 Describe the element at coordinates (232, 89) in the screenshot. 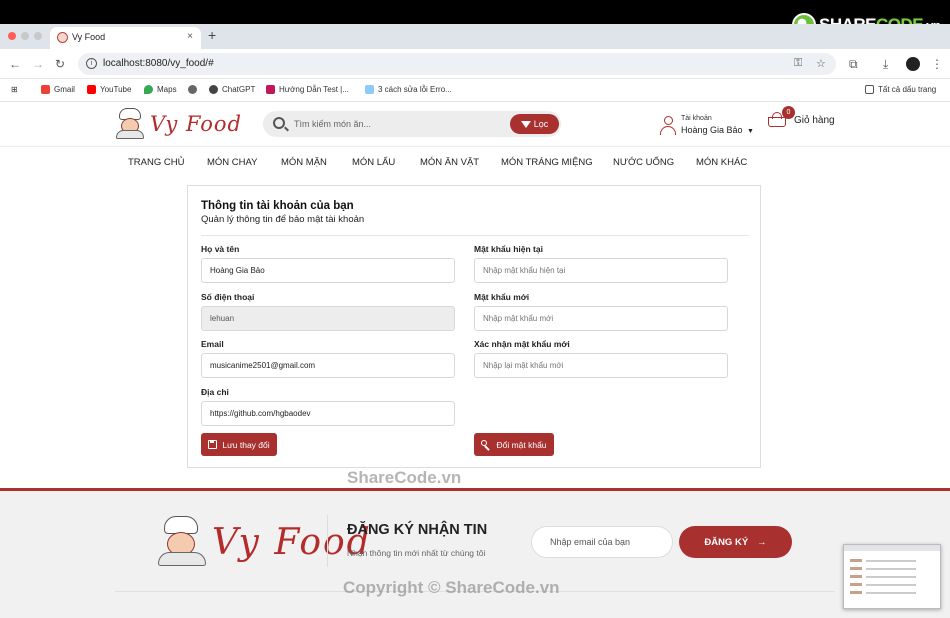

I see `bookmark-chatgpt: ChatGPT` at that location.